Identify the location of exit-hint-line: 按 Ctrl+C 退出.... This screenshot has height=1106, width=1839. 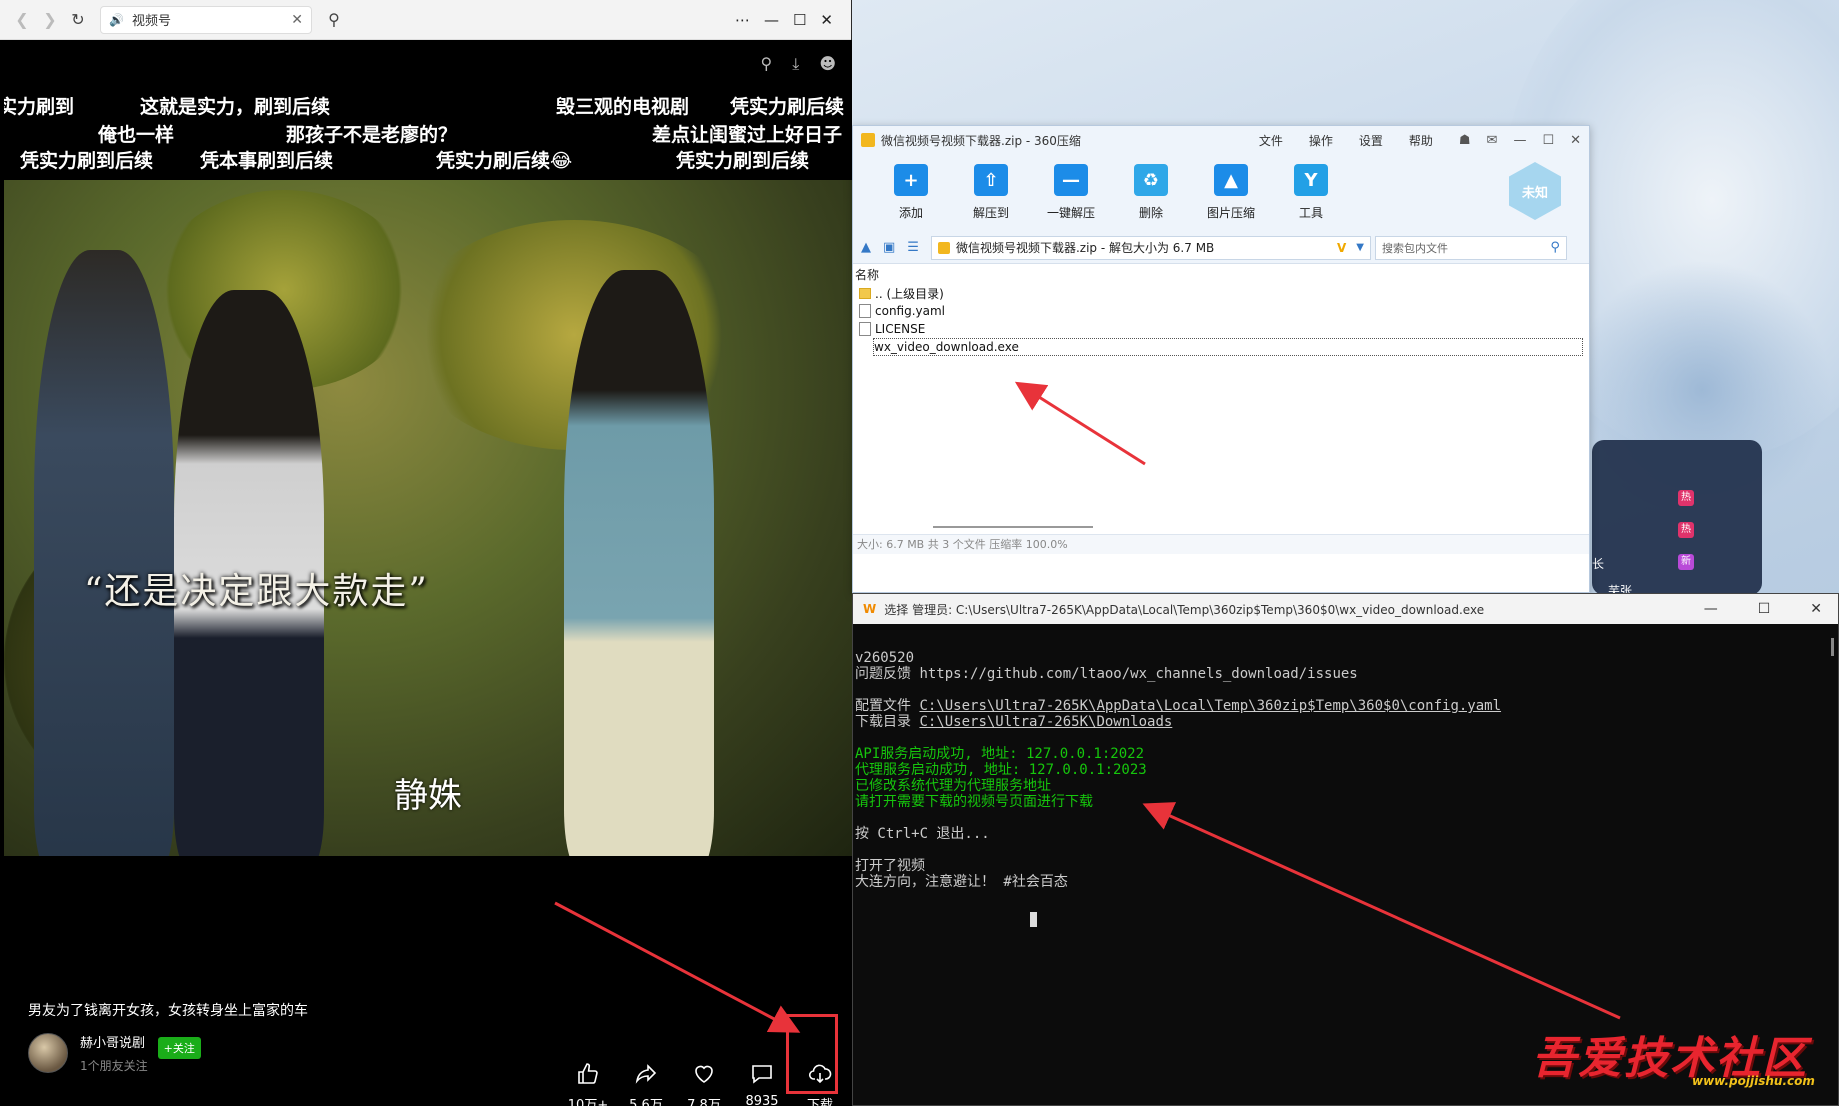
(922, 834).